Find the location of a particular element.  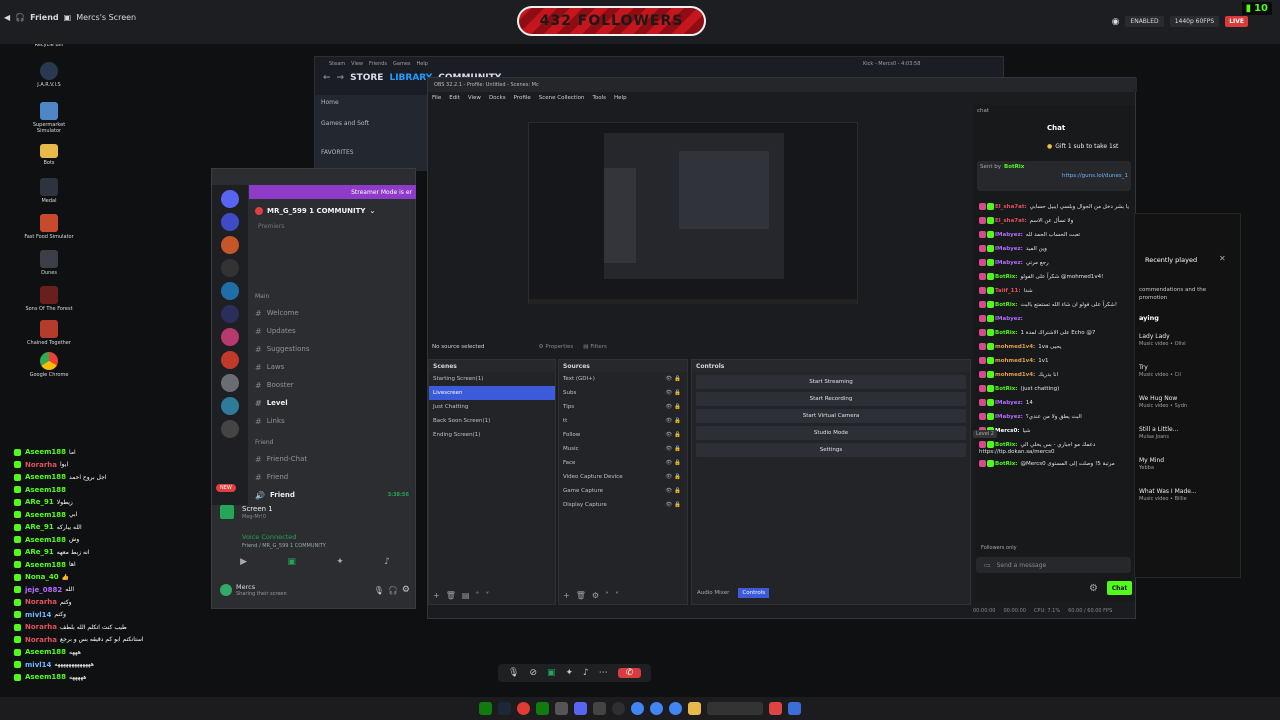

sidebar-favorites: FAVORITES is located at coordinates (371, 152).